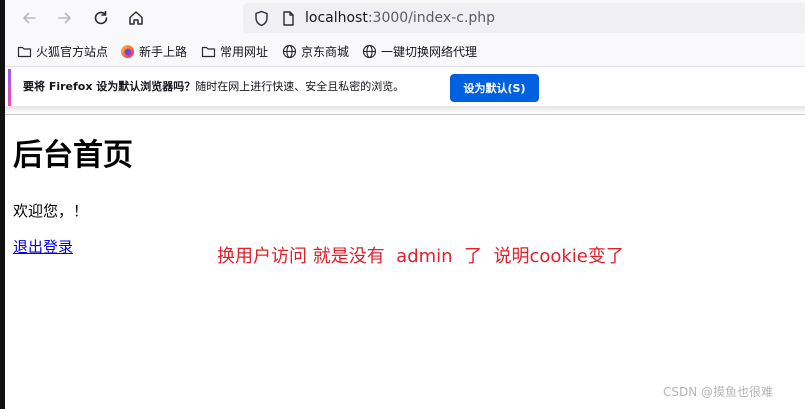 Image resolution: width=805 pixels, height=409 pixels. What do you see at coordinates (336, 18) in the screenshot?
I see `url-host: localhost` at bounding box center [336, 18].